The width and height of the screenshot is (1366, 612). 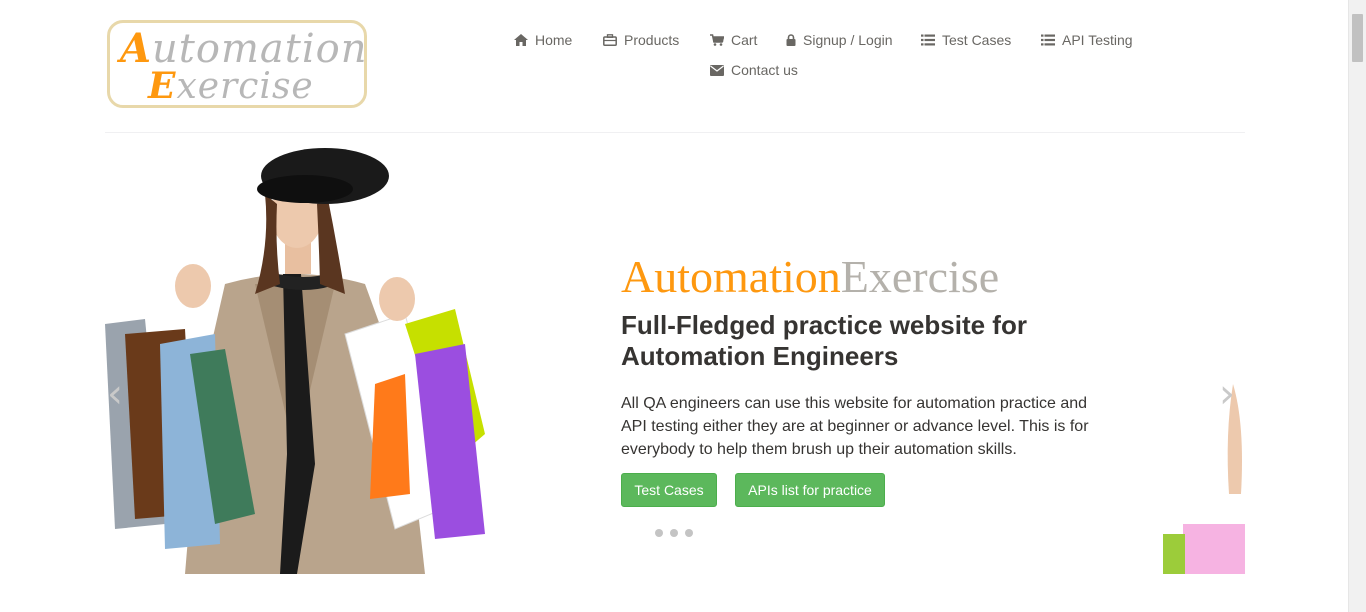 I want to click on site-logo: Automation Exercise, so click(x=237, y=64).